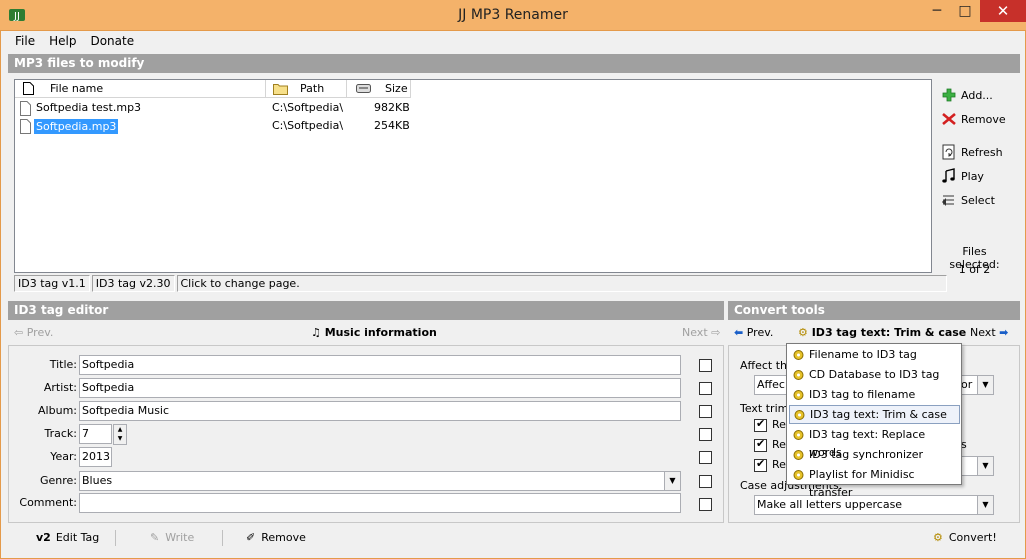 This screenshot has height=559, width=1026. I want to click on editor-prev-button: ⇦ Prev., so click(33, 333).